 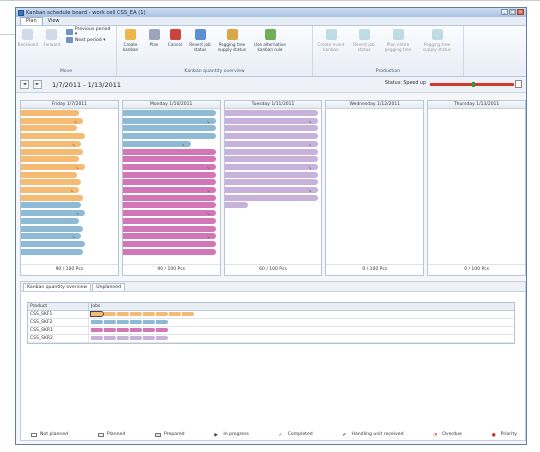 I want to click on table-row: CSS_SKF2, so click(x=271, y=323).